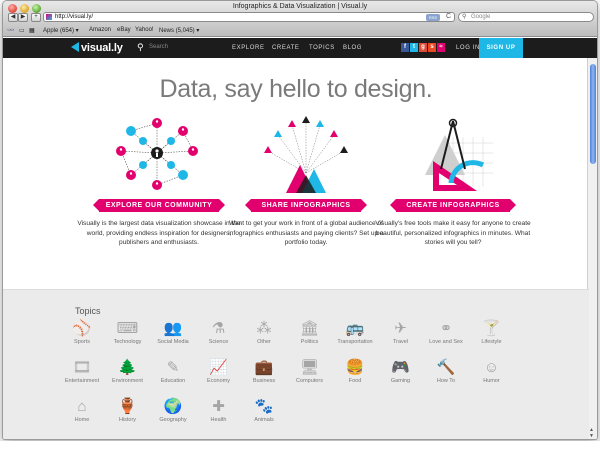 This screenshot has width=600, height=457. What do you see at coordinates (173, 342) in the screenshot?
I see `topic-label: Social Media` at bounding box center [173, 342].